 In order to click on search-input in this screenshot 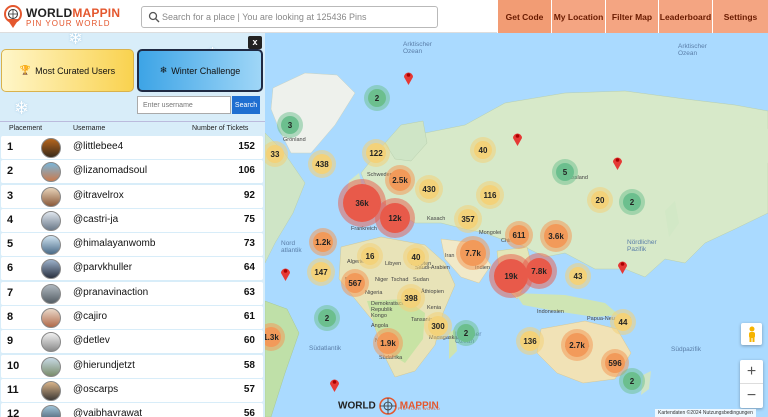, I will do `click(297, 17)`.